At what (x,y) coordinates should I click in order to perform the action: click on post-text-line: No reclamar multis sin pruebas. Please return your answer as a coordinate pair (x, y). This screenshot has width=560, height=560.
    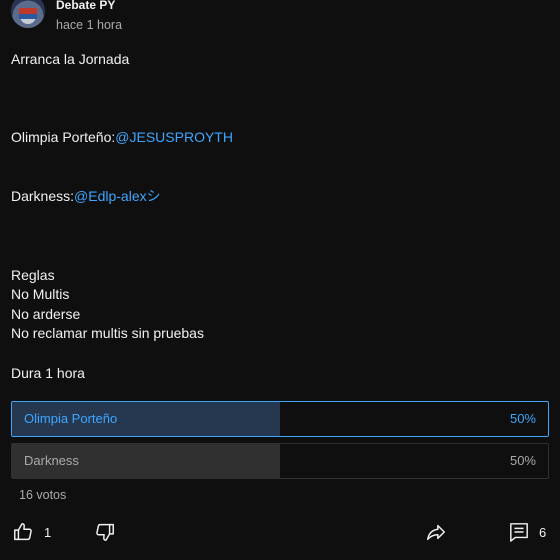
    Looking at the image, I should click on (281, 334).